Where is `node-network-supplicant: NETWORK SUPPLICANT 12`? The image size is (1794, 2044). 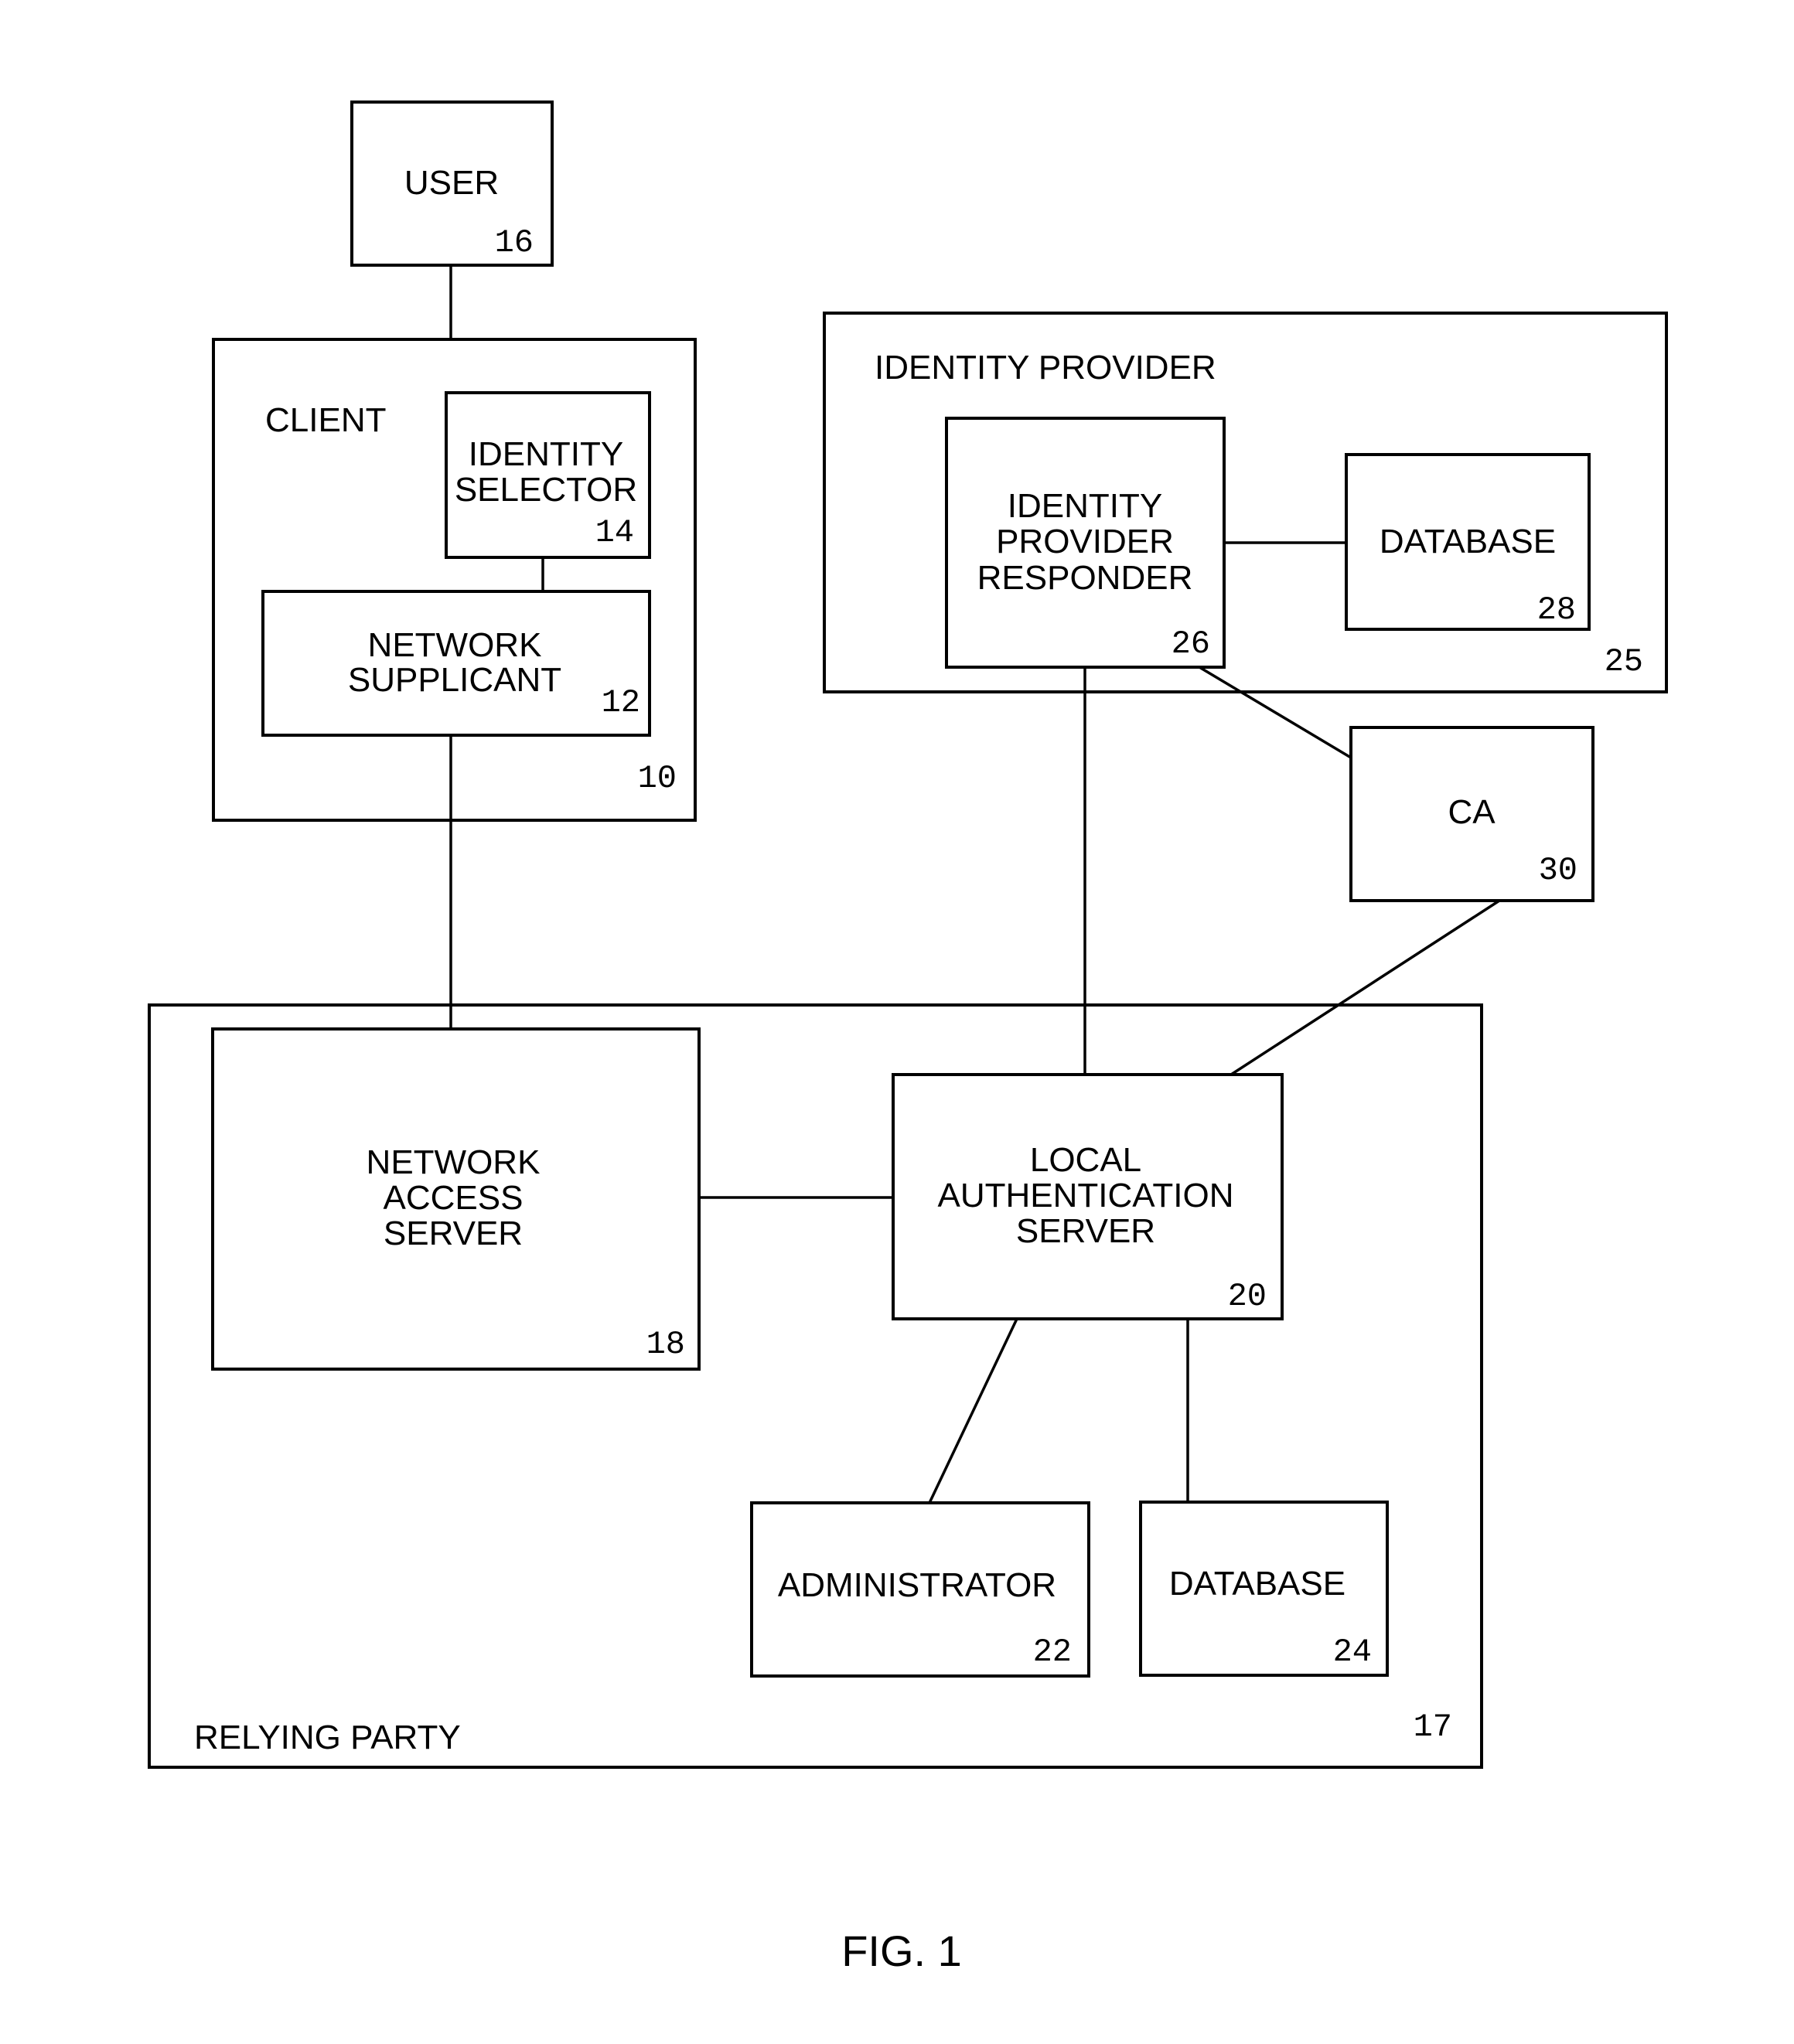 node-network-supplicant: NETWORK SUPPLICANT 12 is located at coordinates (456, 663).